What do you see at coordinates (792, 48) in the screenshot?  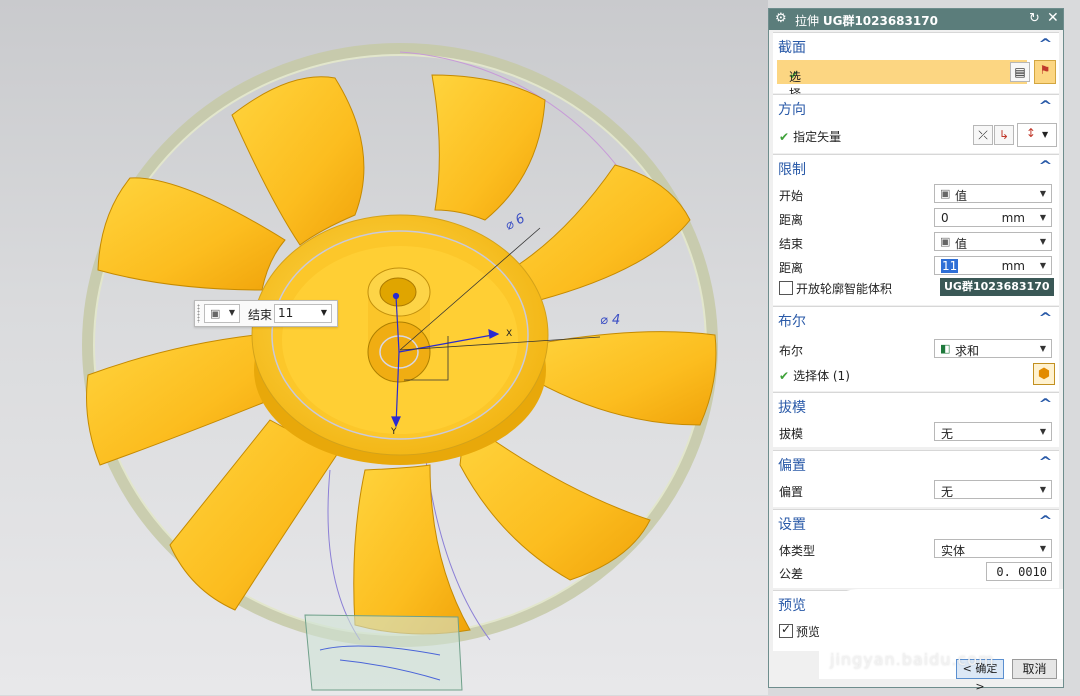 I see `section-title: 截面` at bounding box center [792, 48].